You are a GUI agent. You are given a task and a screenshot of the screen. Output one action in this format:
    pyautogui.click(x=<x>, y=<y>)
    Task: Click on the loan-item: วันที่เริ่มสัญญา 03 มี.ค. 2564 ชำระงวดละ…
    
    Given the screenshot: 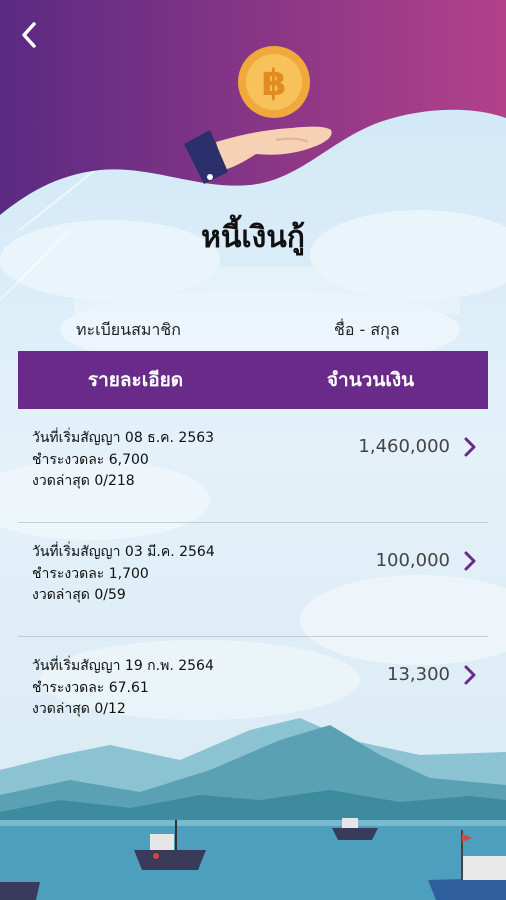 What is the action you would take?
    pyautogui.click(x=253, y=580)
    